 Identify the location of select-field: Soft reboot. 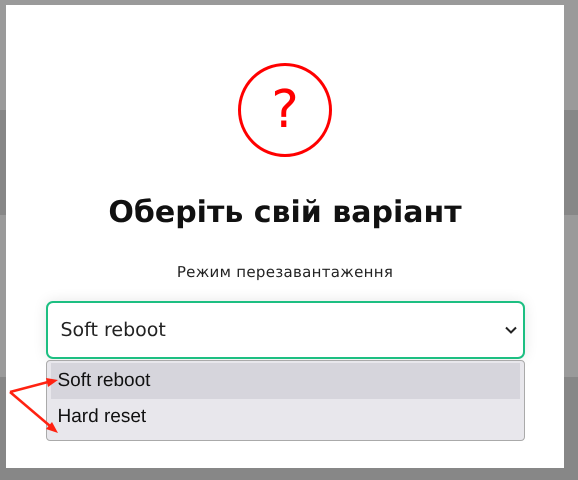
(285, 330).